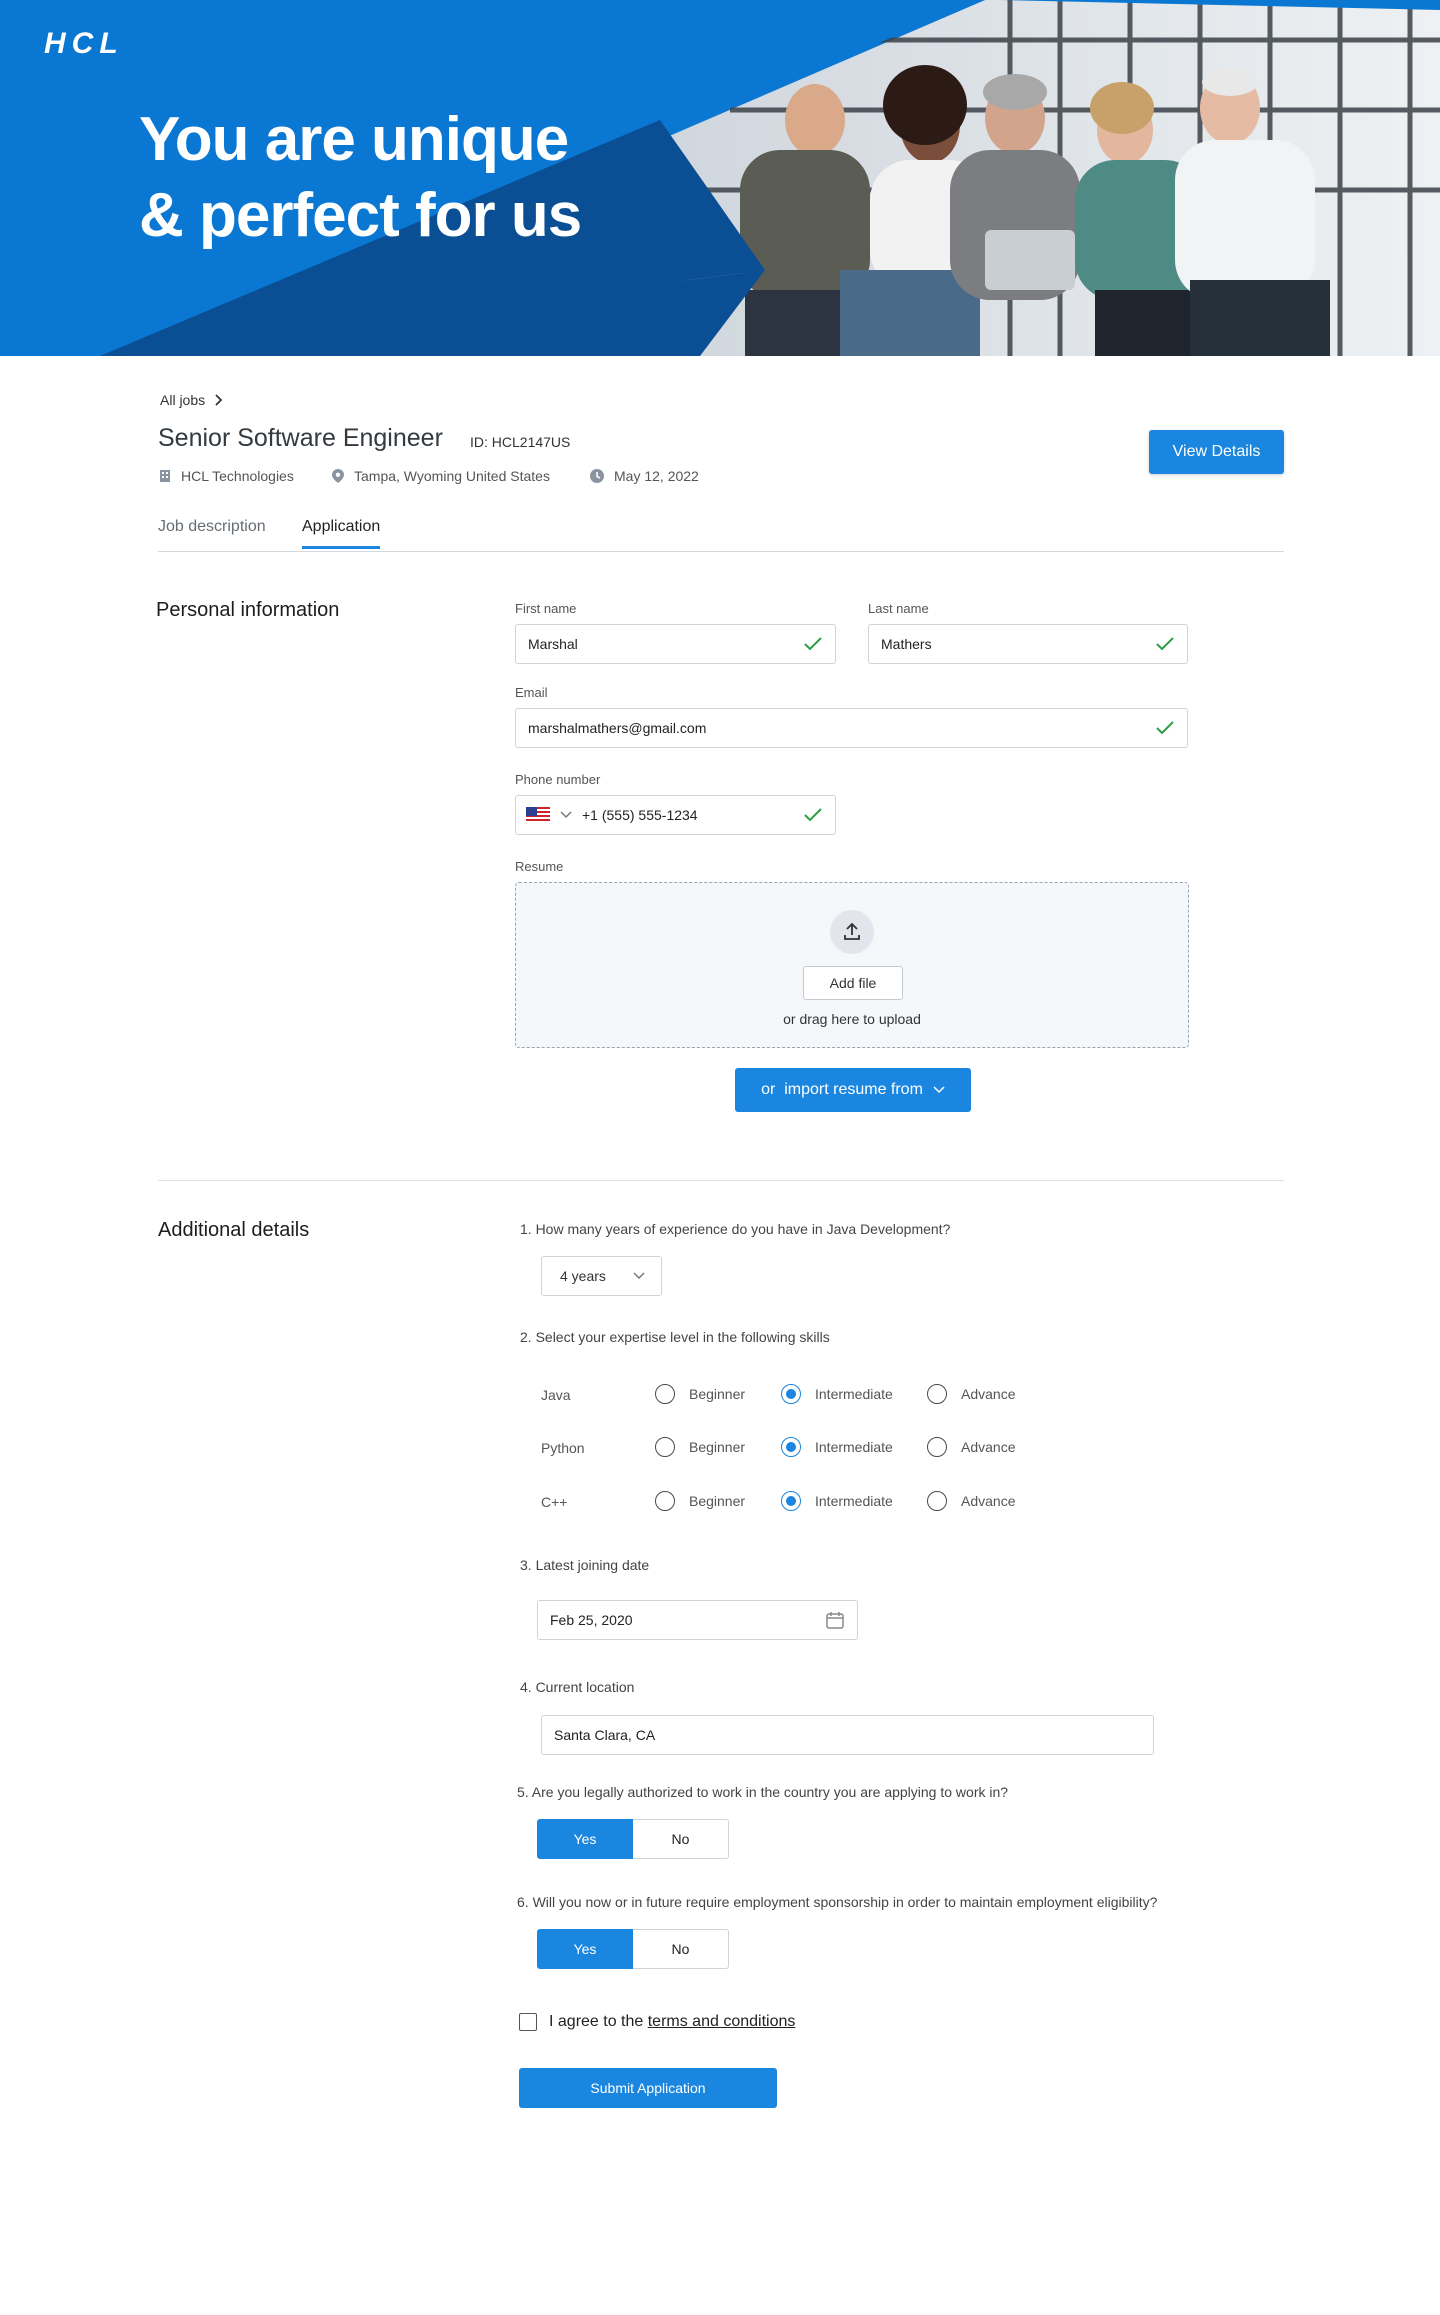  Describe the element at coordinates (84, 44) in the screenshot. I see `hcl-logo: HCL` at that location.